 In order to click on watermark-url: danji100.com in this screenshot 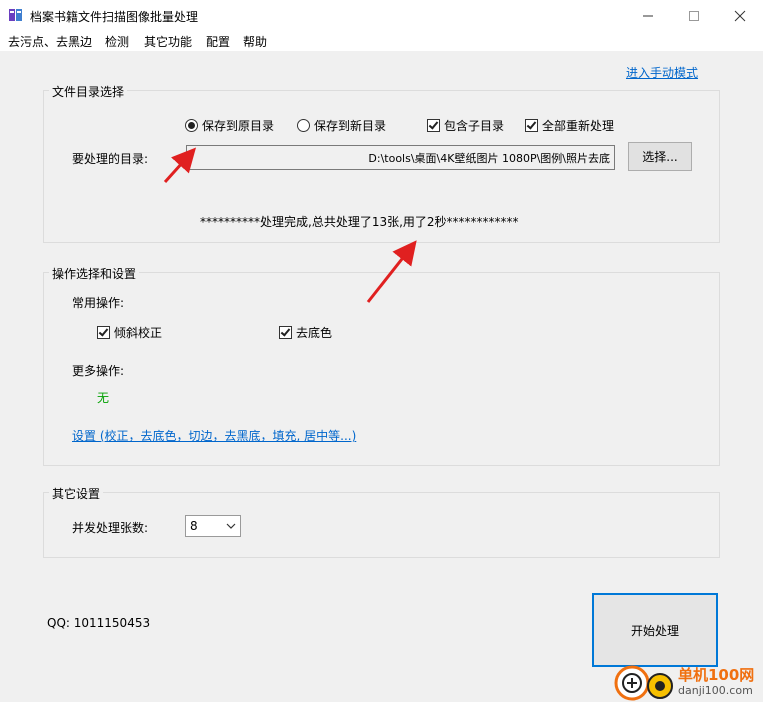, I will do `click(715, 690)`.